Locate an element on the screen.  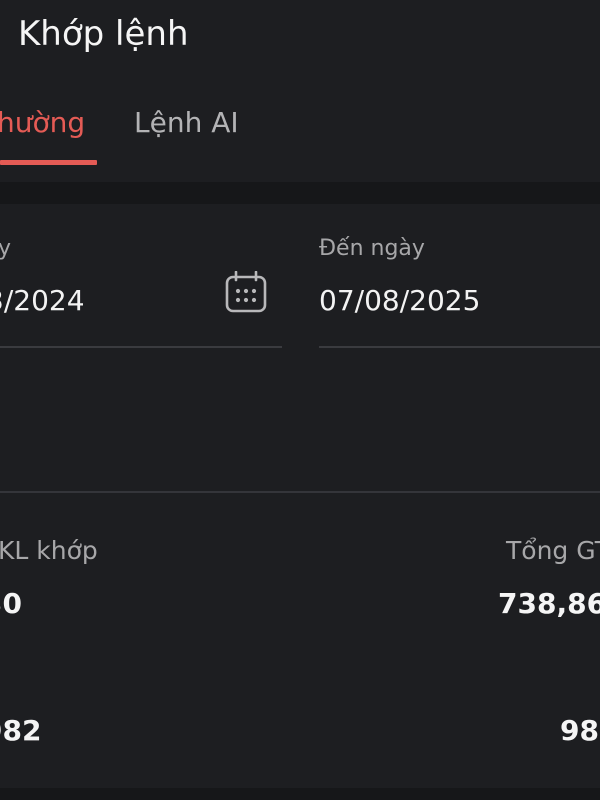
bottom-separator is located at coordinates (300, 794).